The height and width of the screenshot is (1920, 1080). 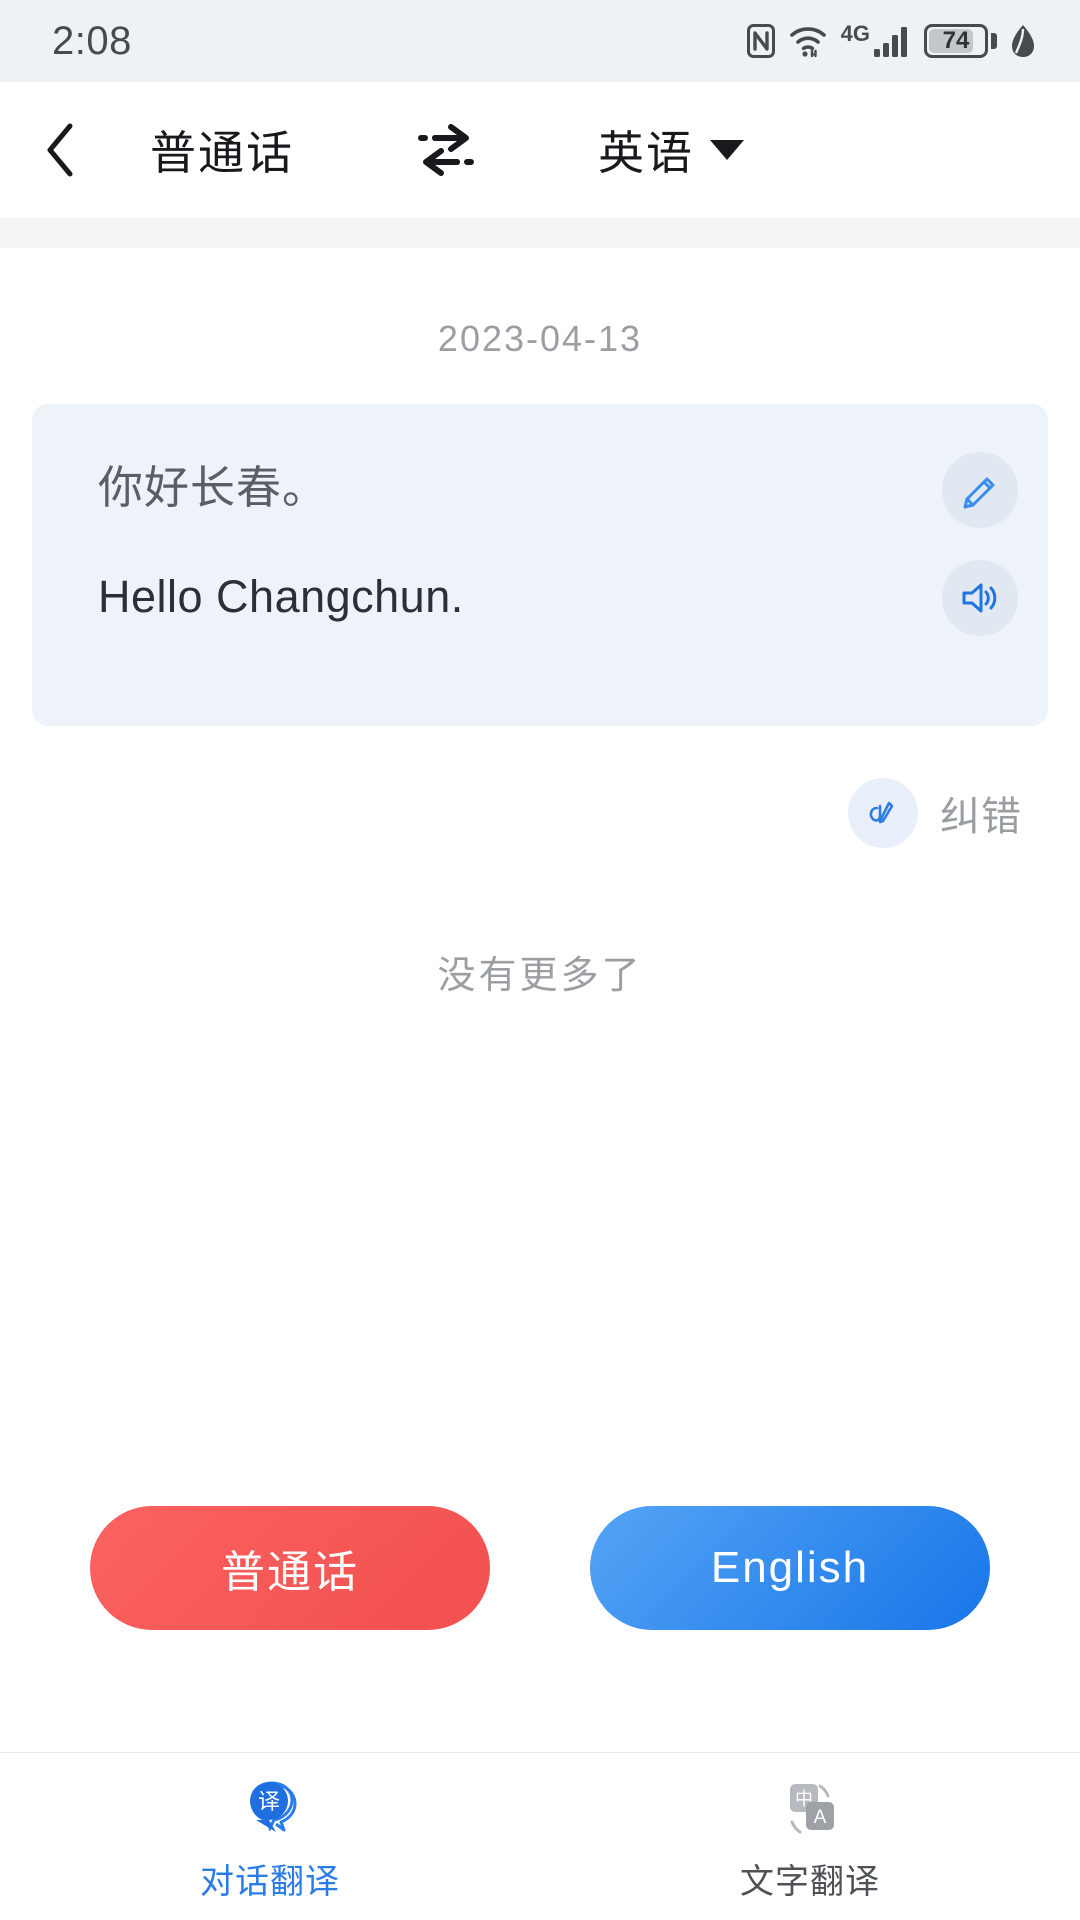 I want to click on source-language-selector: 普通话, so click(x=222, y=150).